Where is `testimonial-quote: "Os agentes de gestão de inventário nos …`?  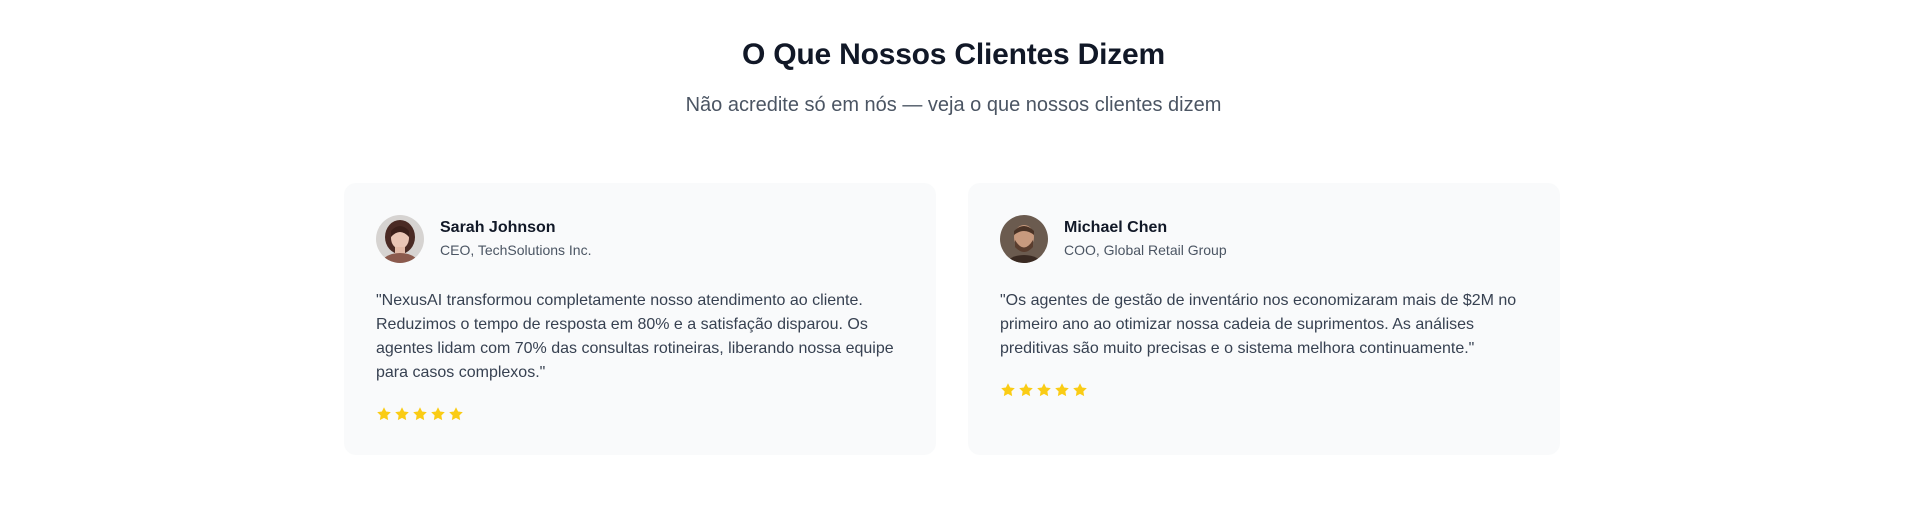 testimonial-quote: "Os agentes de gestão de inventário nos … is located at coordinates (1258, 324).